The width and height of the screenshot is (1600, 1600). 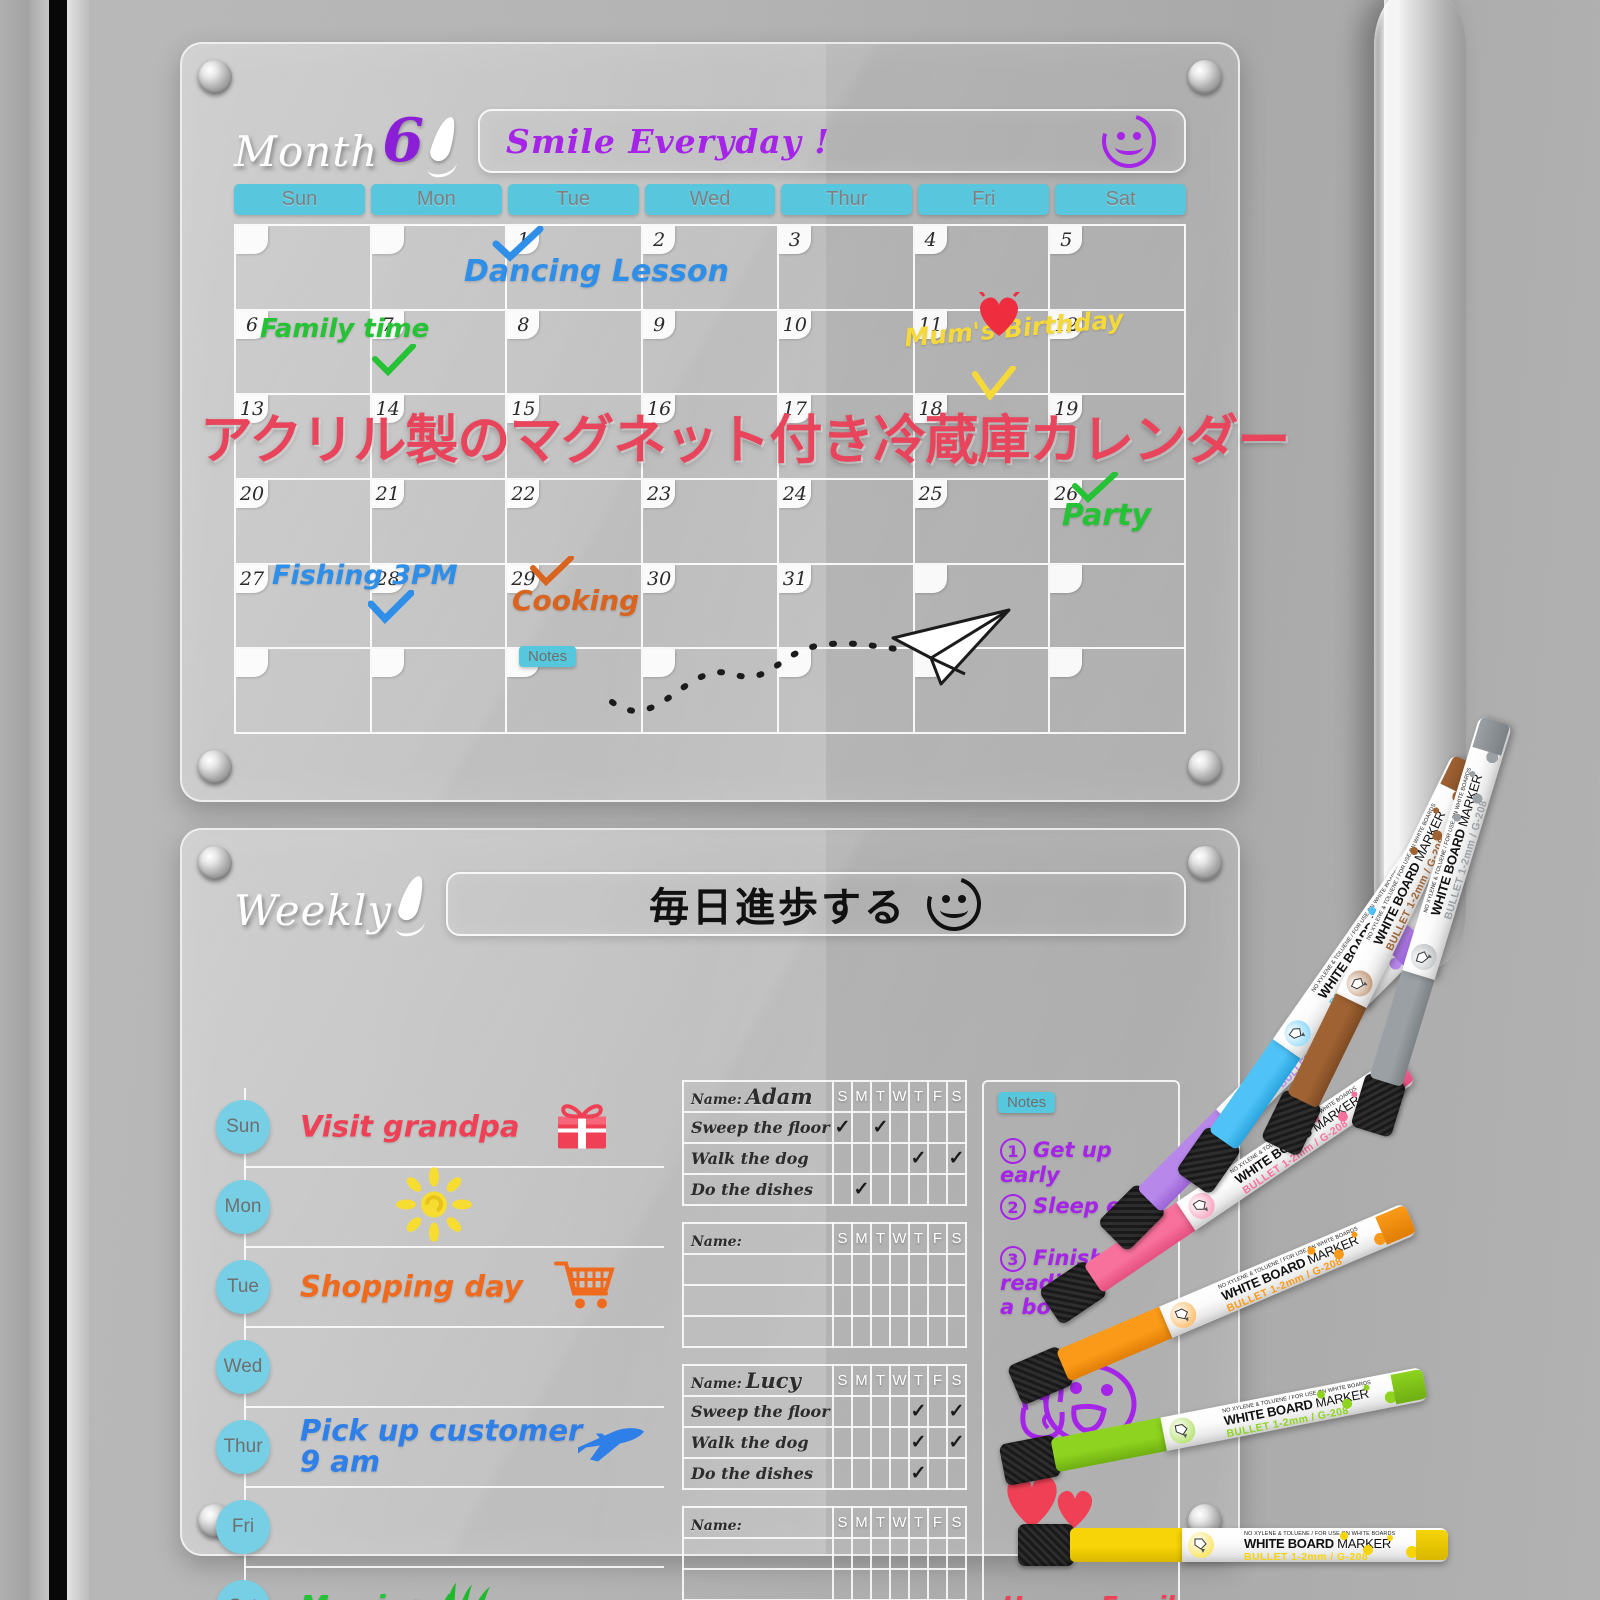 I want to click on calendar-cell-day-10: 10, so click(x=846, y=353).